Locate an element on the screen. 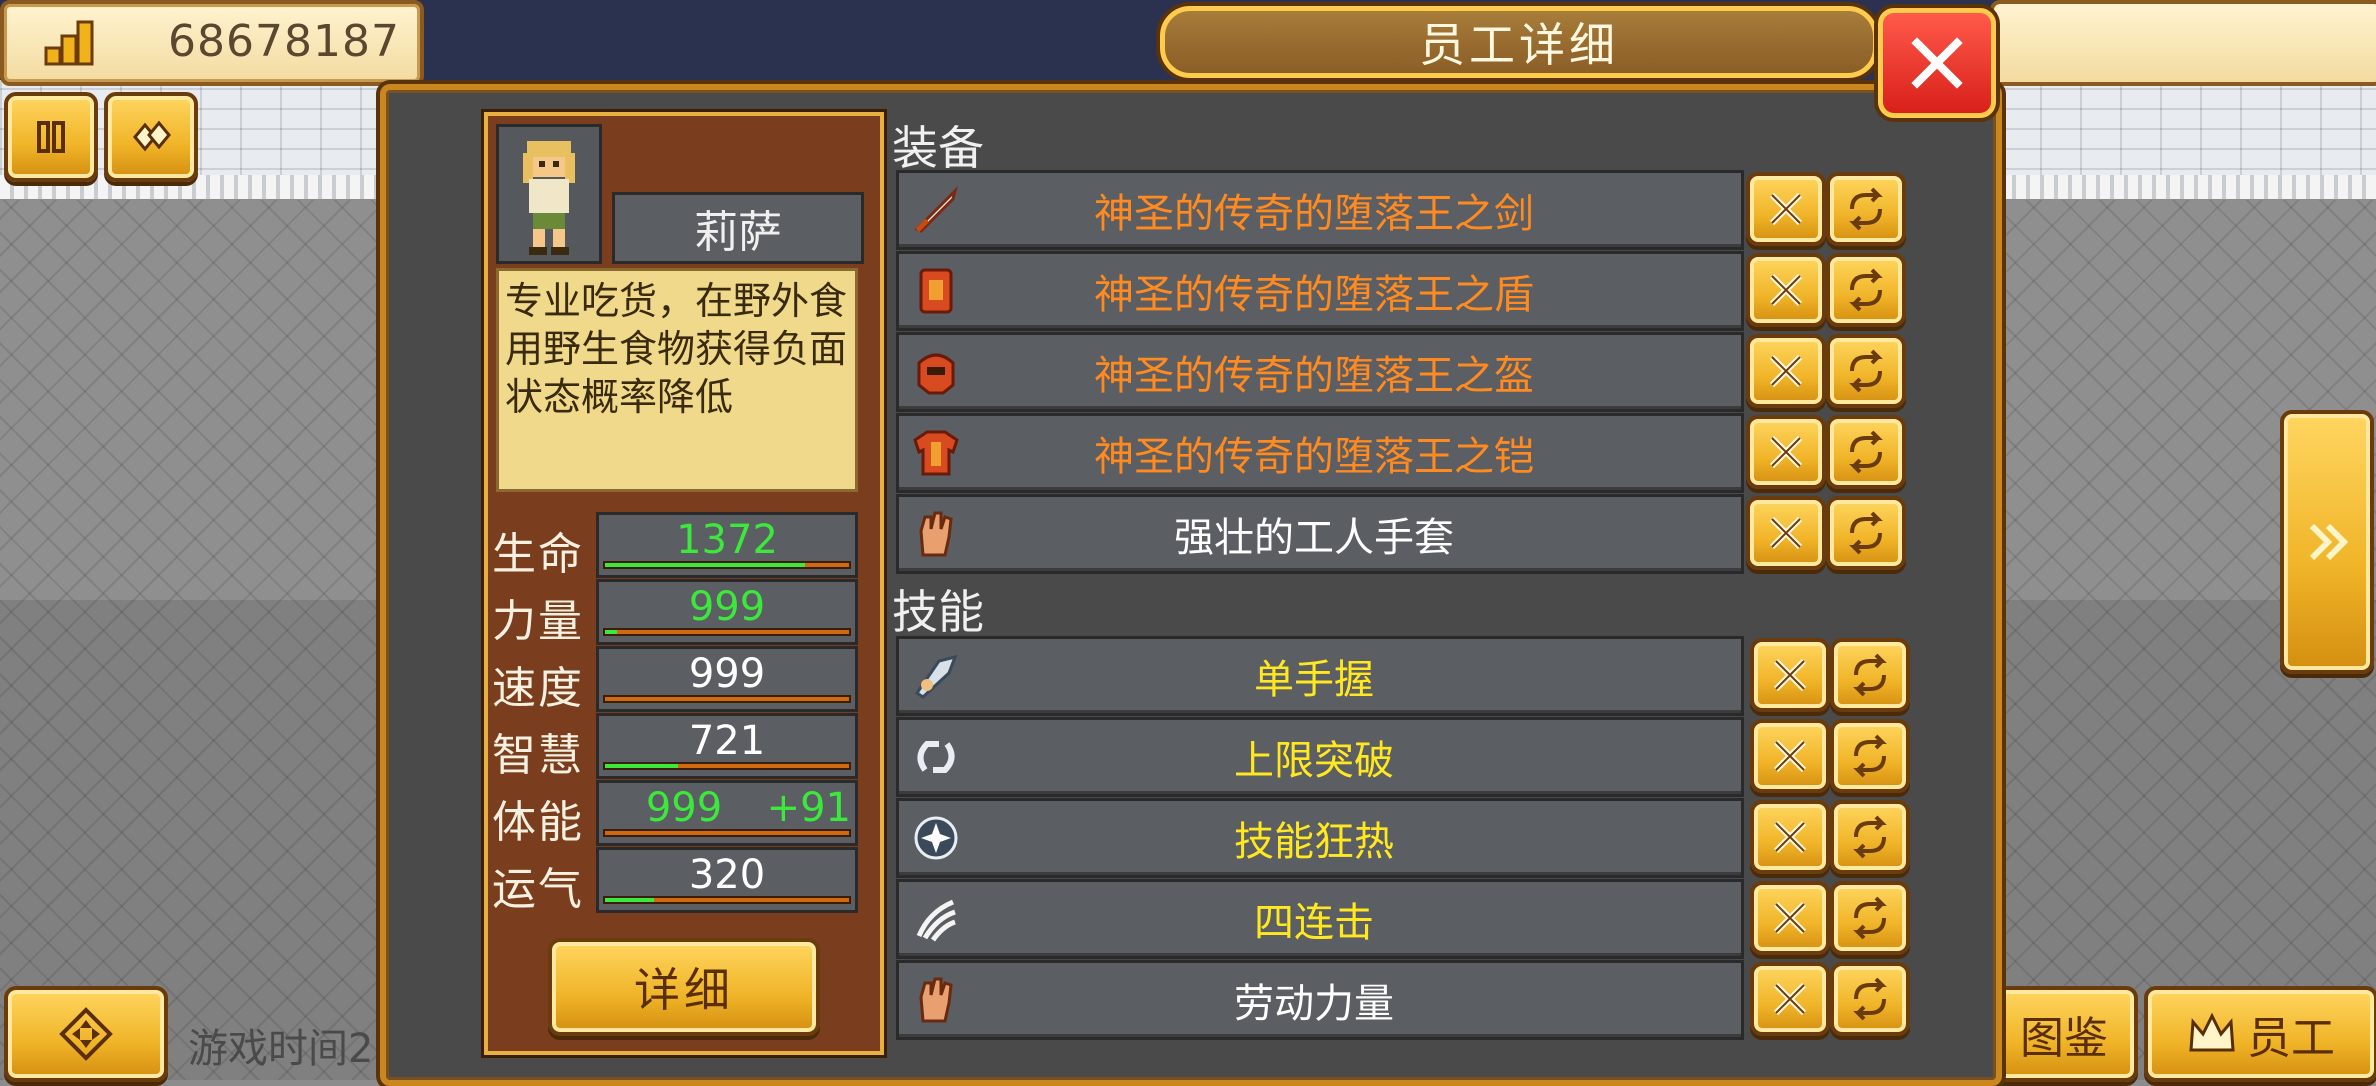 This screenshot has height=1086, width=2376. game-time-label: 游戏时间2 is located at coordinates (281, 1049).